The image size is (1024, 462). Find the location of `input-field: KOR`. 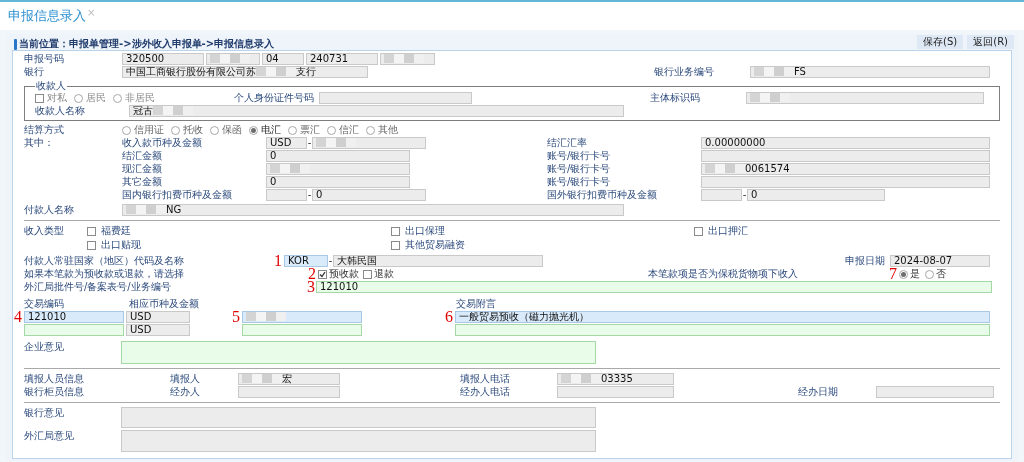

input-field: KOR is located at coordinates (306, 261).